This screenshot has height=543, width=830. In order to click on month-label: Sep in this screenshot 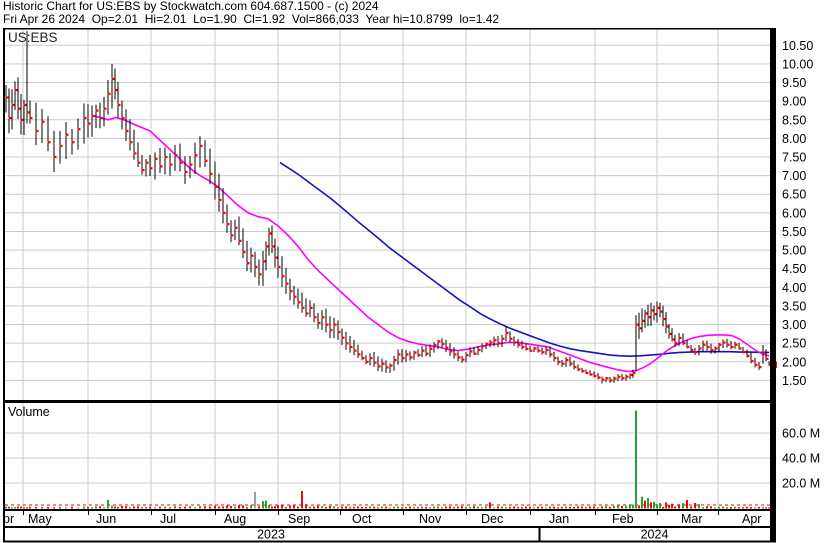, I will do `click(299, 519)`.